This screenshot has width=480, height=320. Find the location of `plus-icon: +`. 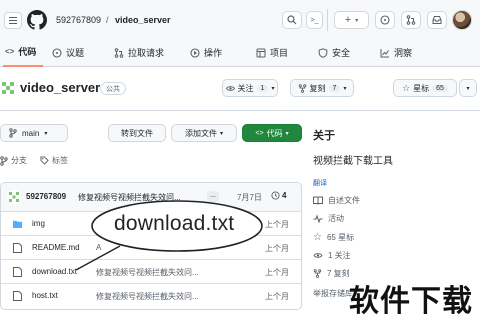

plus-icon: + is located at coordinates (348, 20).